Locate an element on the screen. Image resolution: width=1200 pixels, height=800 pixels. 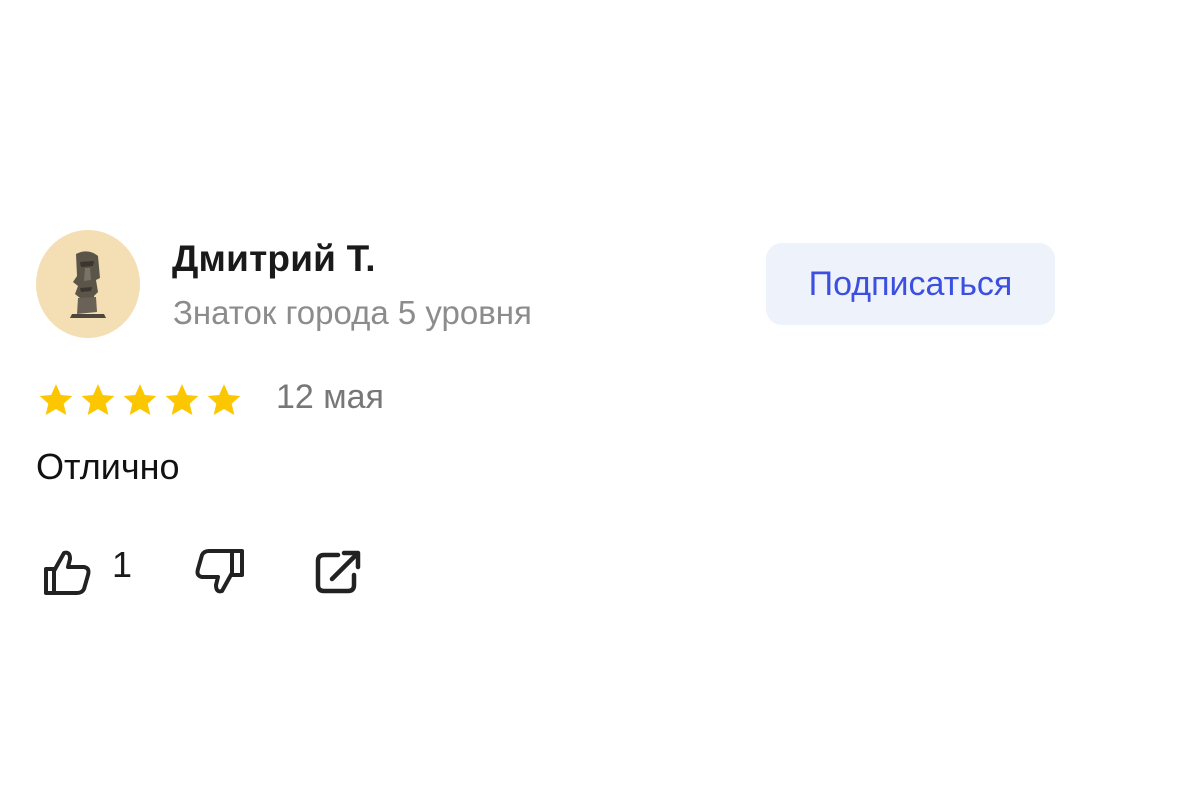
share-icon is located at coordinates (338, 572).